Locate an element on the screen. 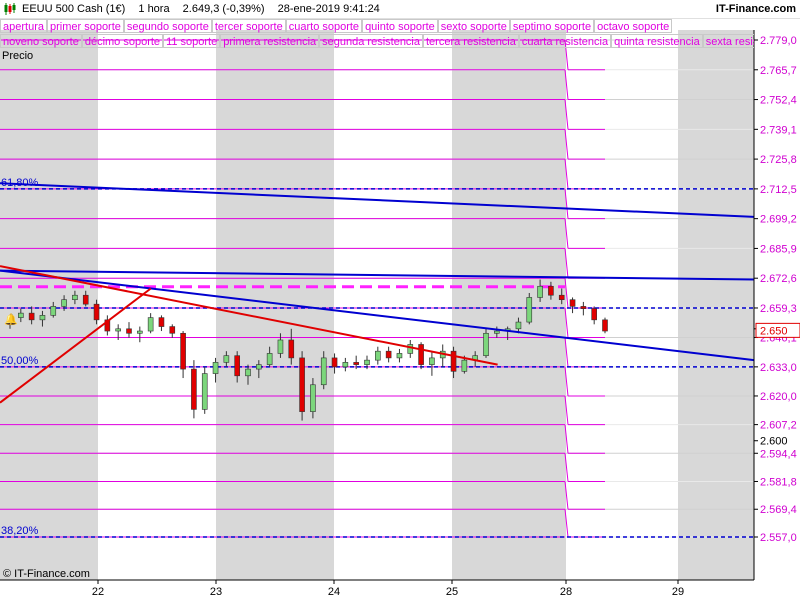  price-change: 2.649,3 (-0,39%) is located at coordinates (223, 9).